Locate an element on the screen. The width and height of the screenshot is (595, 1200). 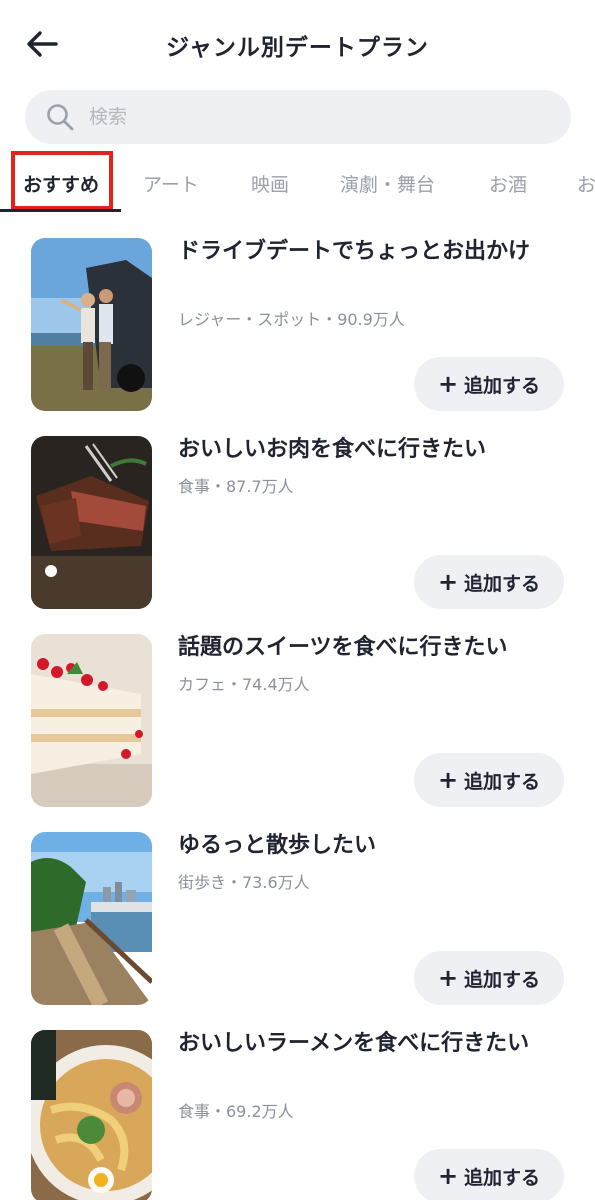
plan-title: おいしいラーメンを食べに行きたい is located at coordinates (354, 1043).